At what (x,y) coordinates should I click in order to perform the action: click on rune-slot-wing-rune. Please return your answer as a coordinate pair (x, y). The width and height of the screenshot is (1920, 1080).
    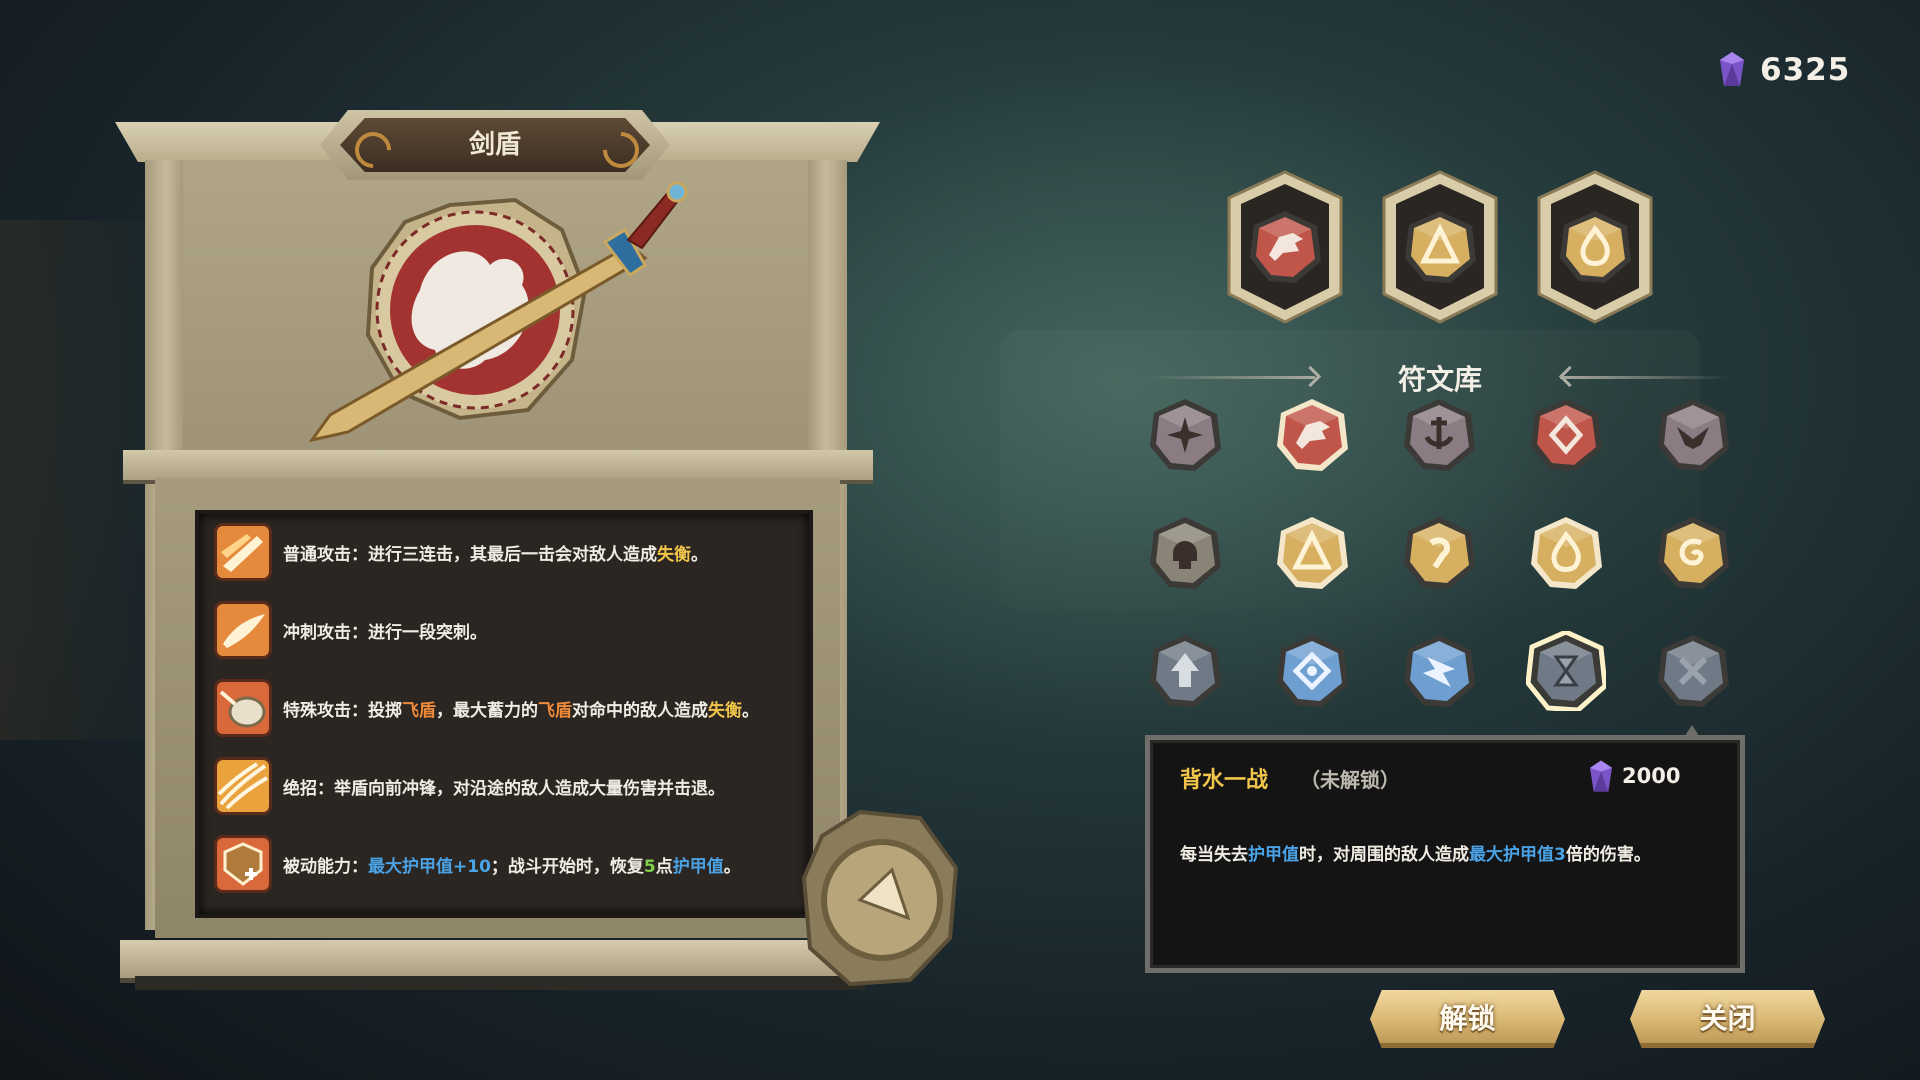
    Looking at the image, I should click on (1693, 435).